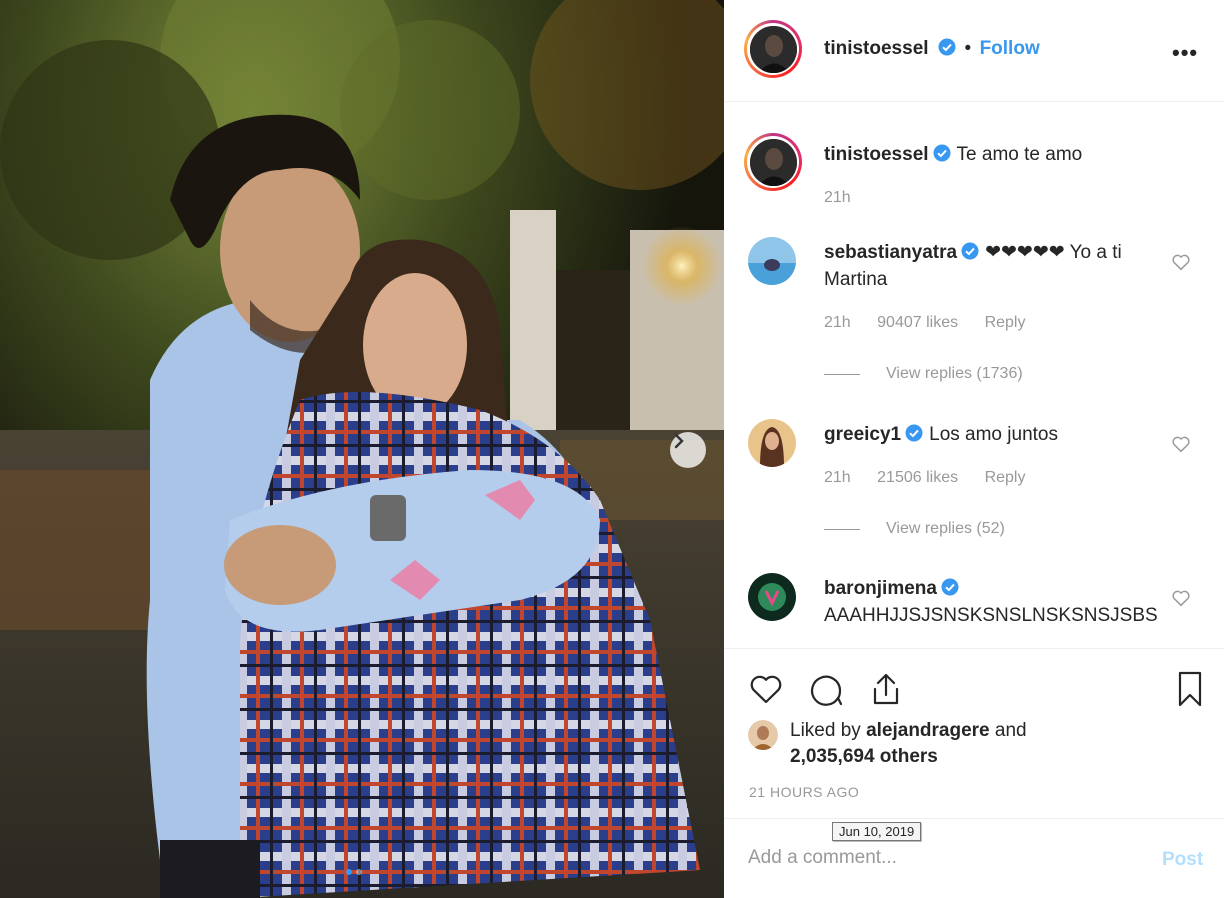 Image resolution: width=1224 pixels, height=898 pixels. I want to click on view-replies-label: View replies (52), so click(945, 528).